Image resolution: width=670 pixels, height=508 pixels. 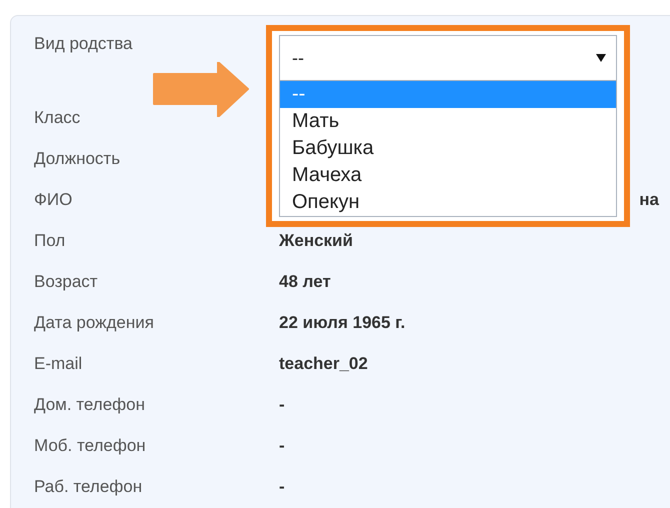 What do you see at coordinates (649, 200) in the screenshot?
I see `field-value: на` at bounding box center [649, 200].